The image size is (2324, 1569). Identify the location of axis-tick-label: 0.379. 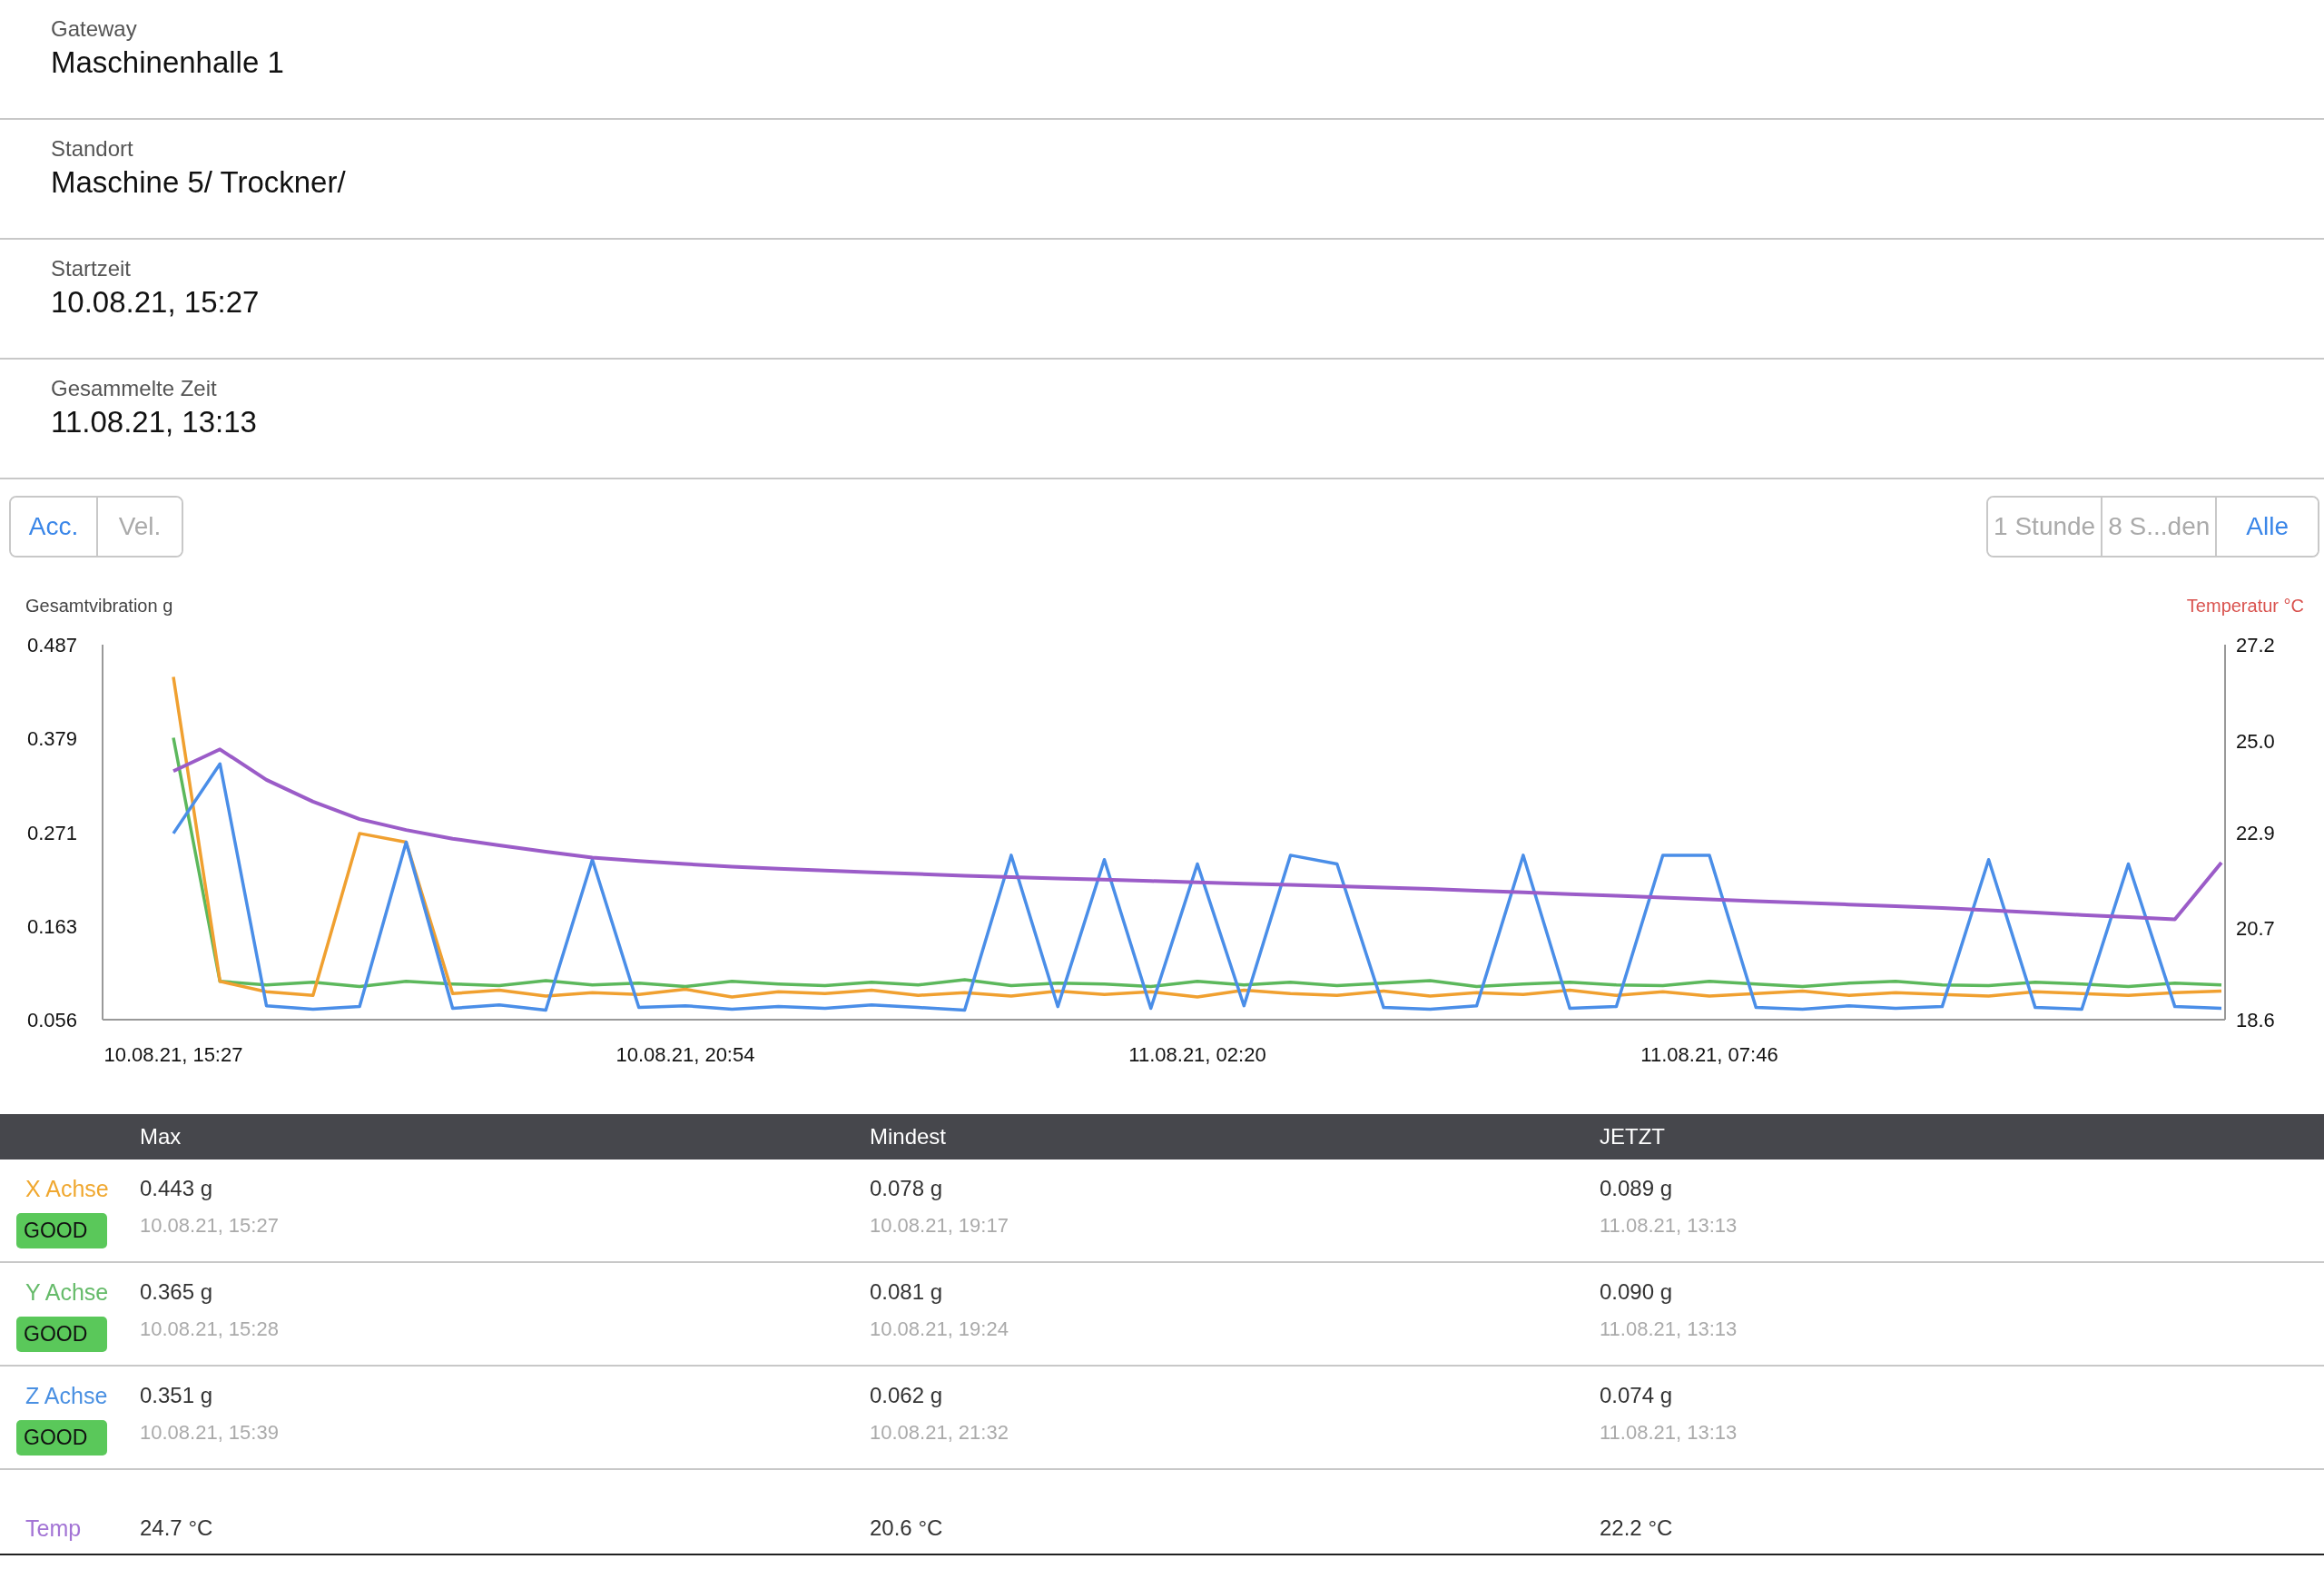
(52, 739).